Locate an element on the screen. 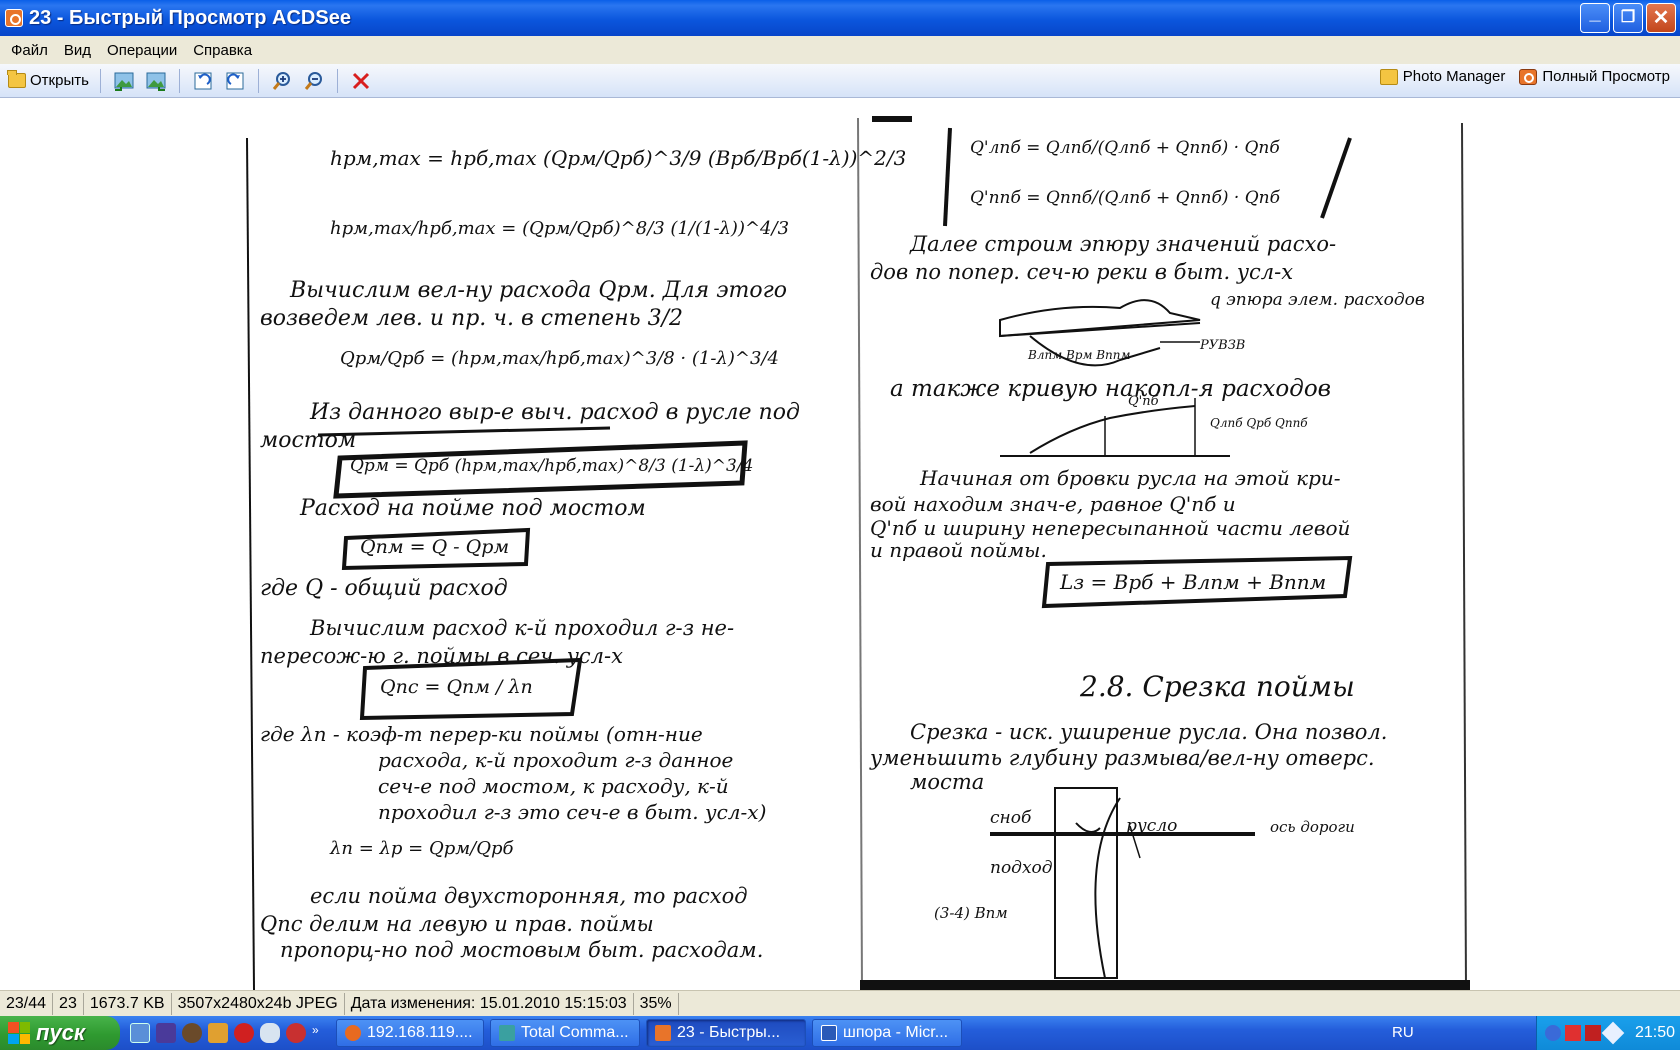 The width and height of the screenshot is (1680, 1050). close-button: ✕ is located at coordinates (1661, 18).